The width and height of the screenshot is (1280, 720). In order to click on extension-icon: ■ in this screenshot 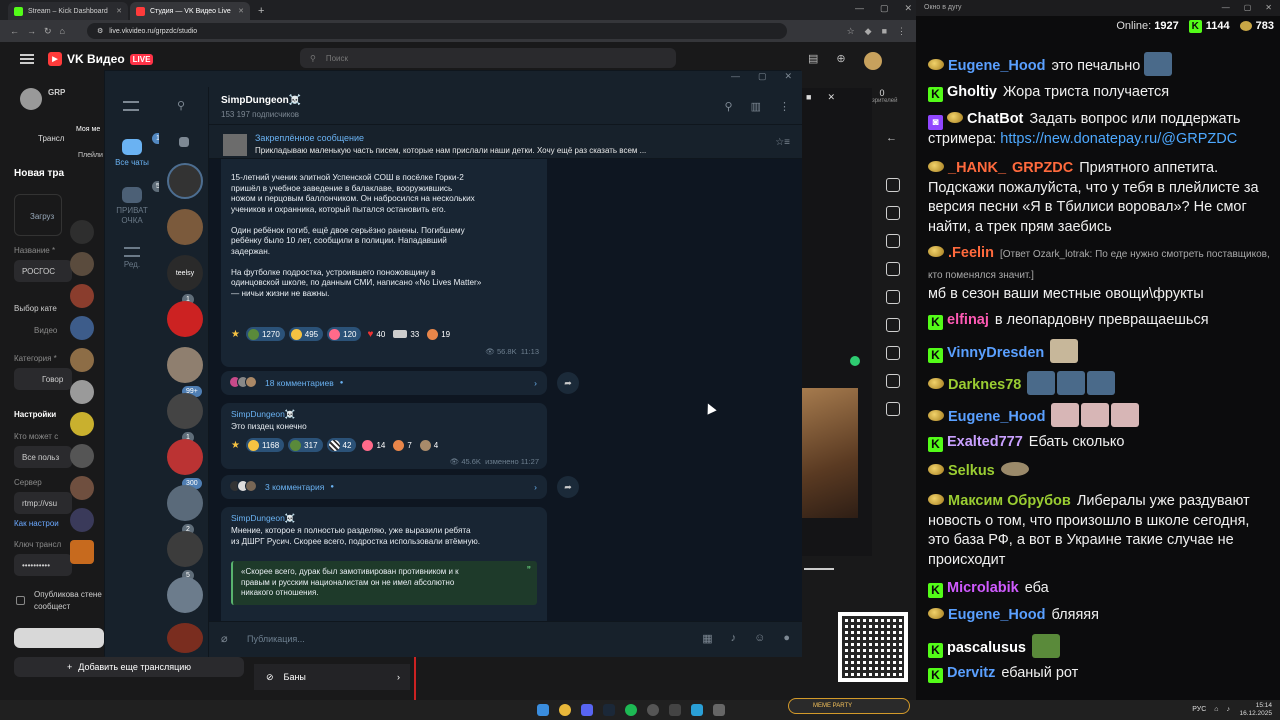, I will do `click(884, 31)`.